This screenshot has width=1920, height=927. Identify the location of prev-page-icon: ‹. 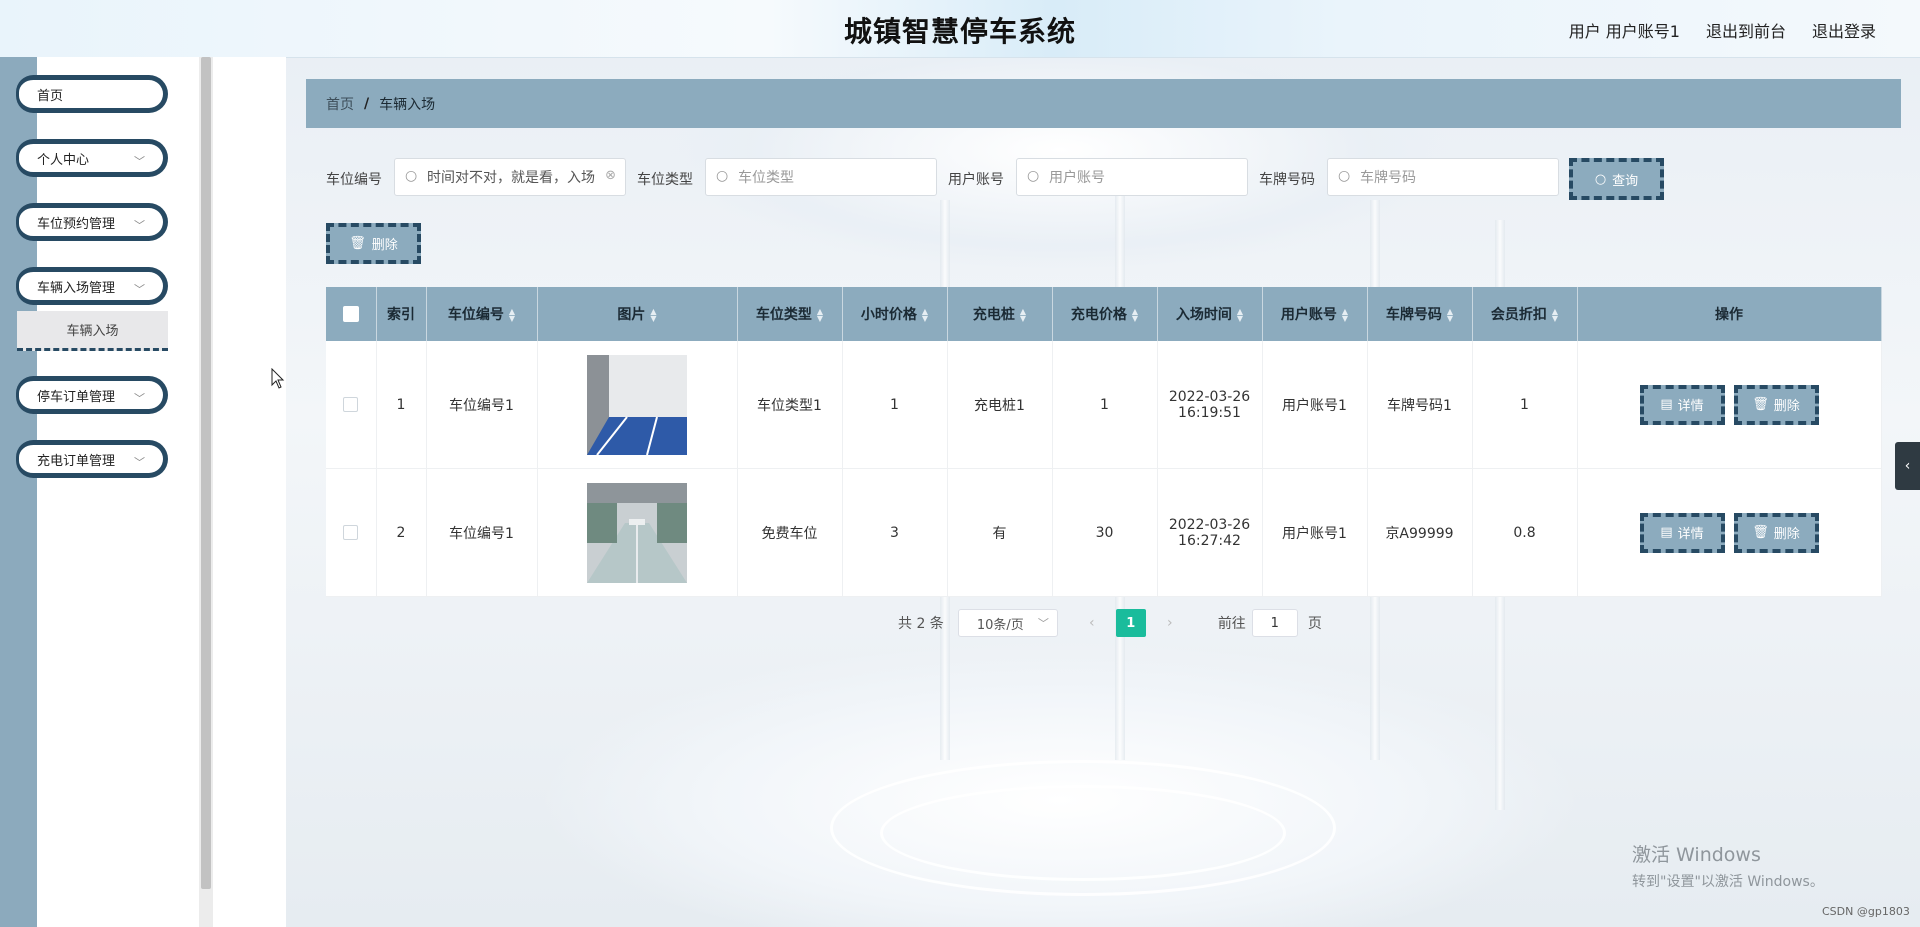
(1092, 623).